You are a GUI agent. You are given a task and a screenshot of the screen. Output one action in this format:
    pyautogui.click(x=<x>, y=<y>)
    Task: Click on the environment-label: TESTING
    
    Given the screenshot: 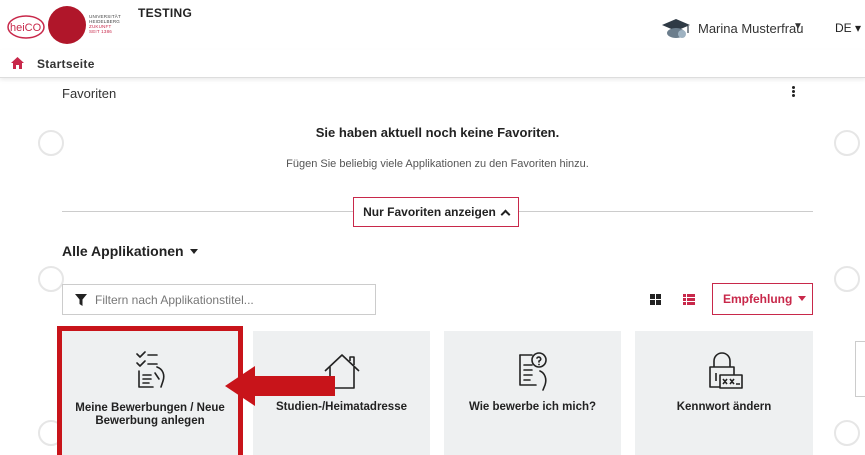 What is the action you would take?
    pyautogui.click(x=165, y=13)
    